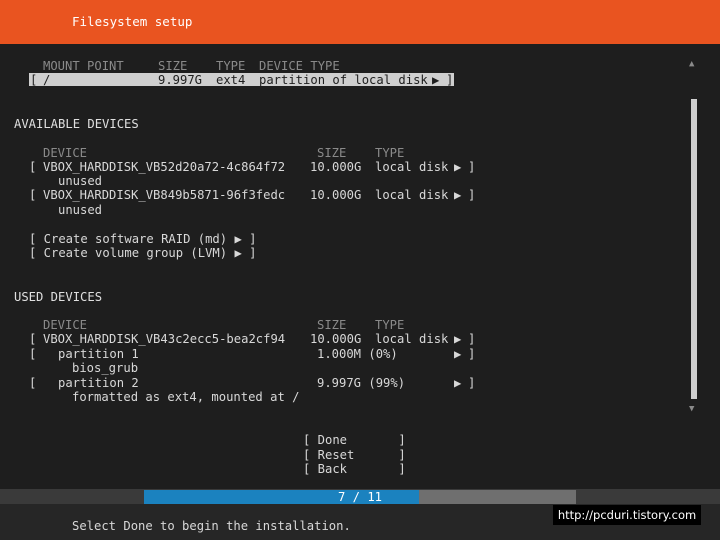 The height and width of the screenshot is (540, 720). What do you see at coordinates (354, 440) in the screenshot?
I see `done-button: [ Done ]` at bounding box center [354, 440].